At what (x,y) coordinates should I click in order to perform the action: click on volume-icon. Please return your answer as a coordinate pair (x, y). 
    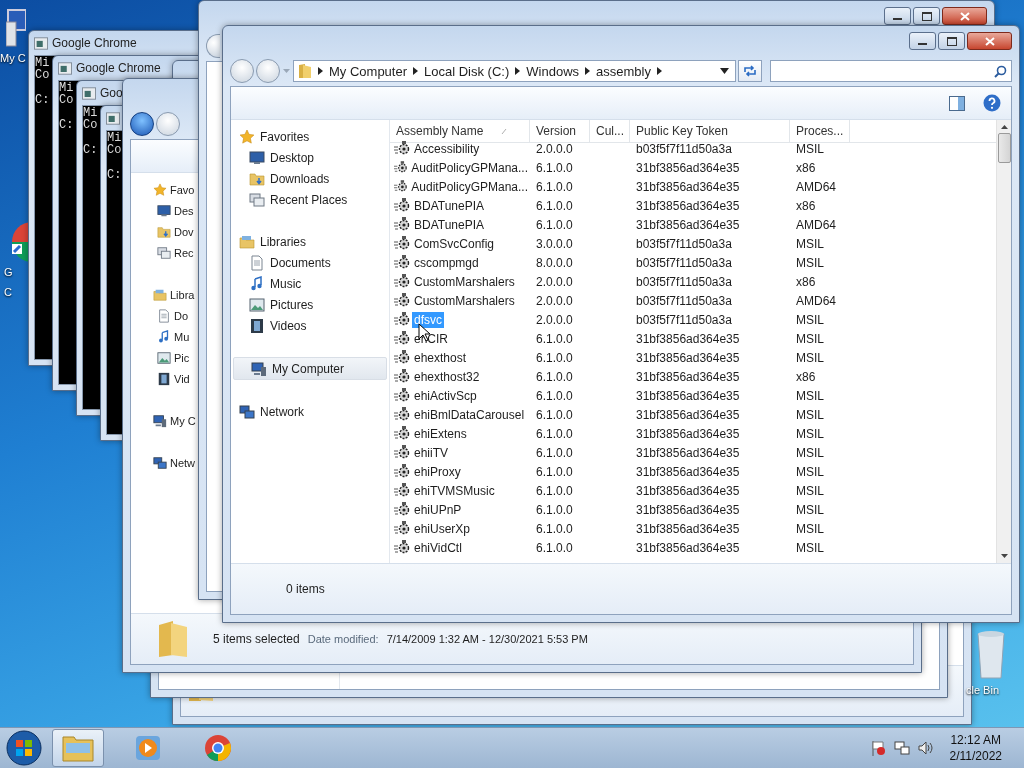
    Looking at the image, I should click on (925, 748).